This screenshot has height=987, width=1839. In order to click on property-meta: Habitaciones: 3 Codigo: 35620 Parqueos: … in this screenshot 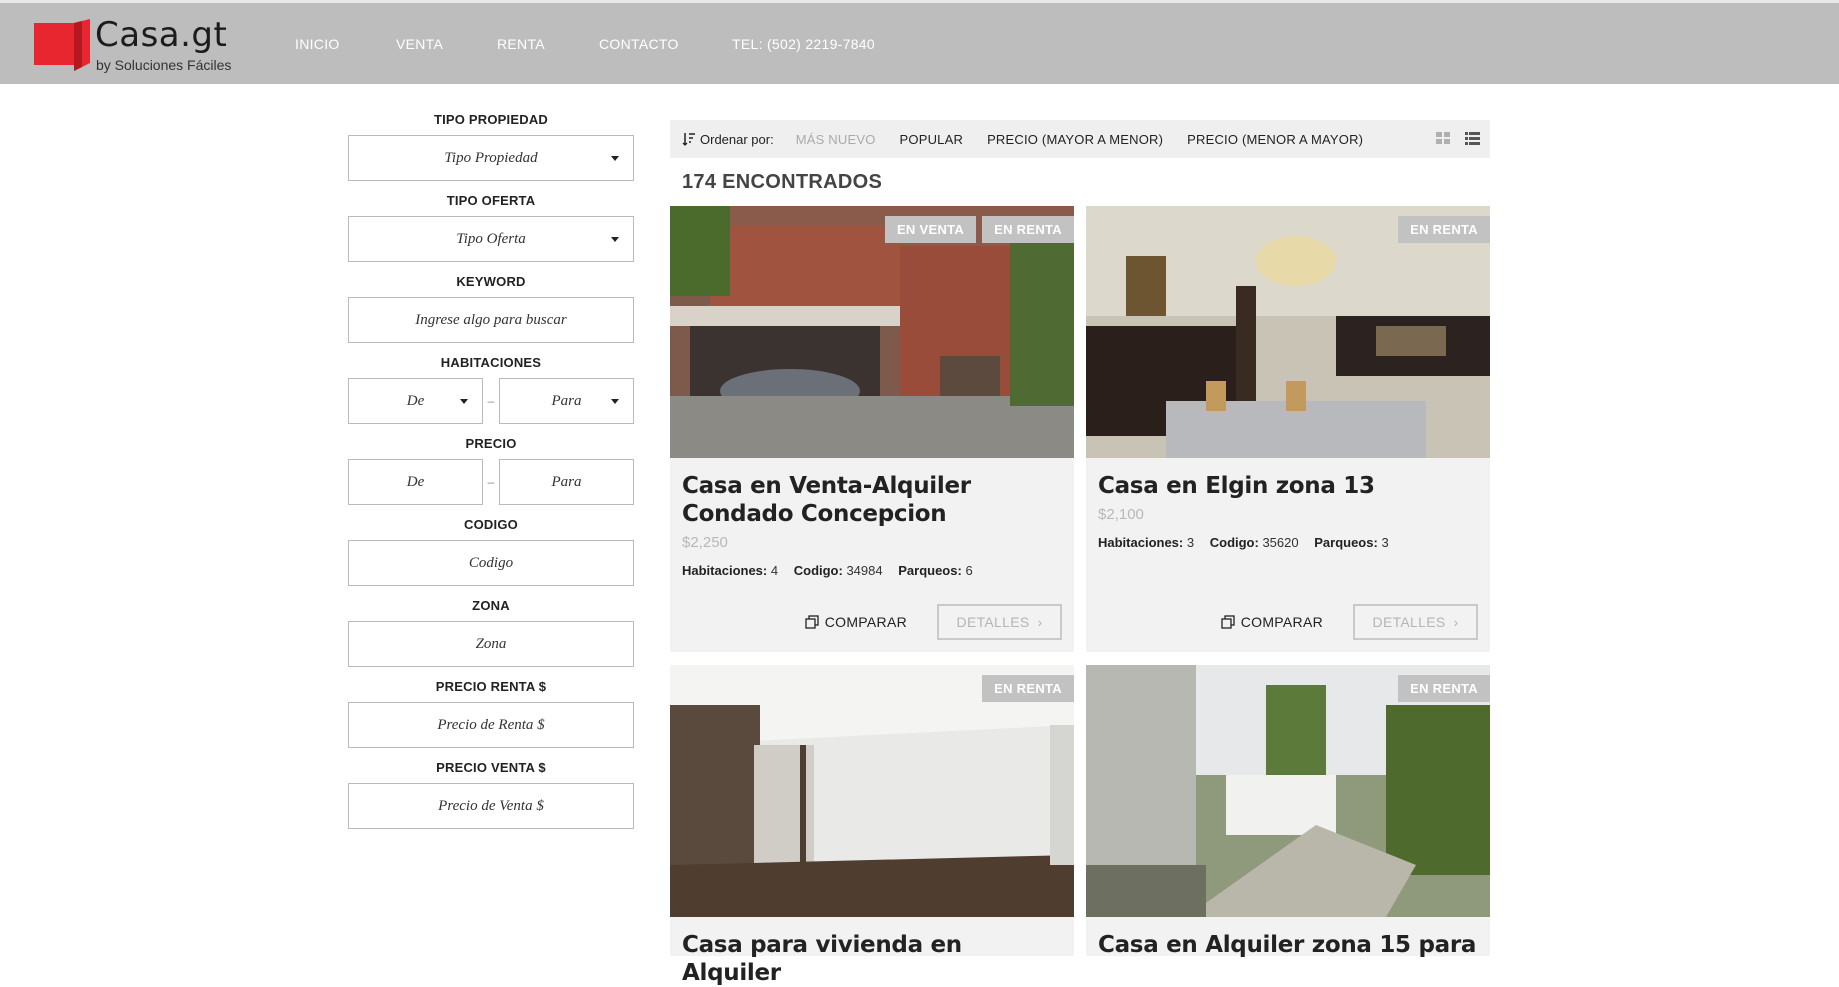, I will do `click(1288, 542)`.